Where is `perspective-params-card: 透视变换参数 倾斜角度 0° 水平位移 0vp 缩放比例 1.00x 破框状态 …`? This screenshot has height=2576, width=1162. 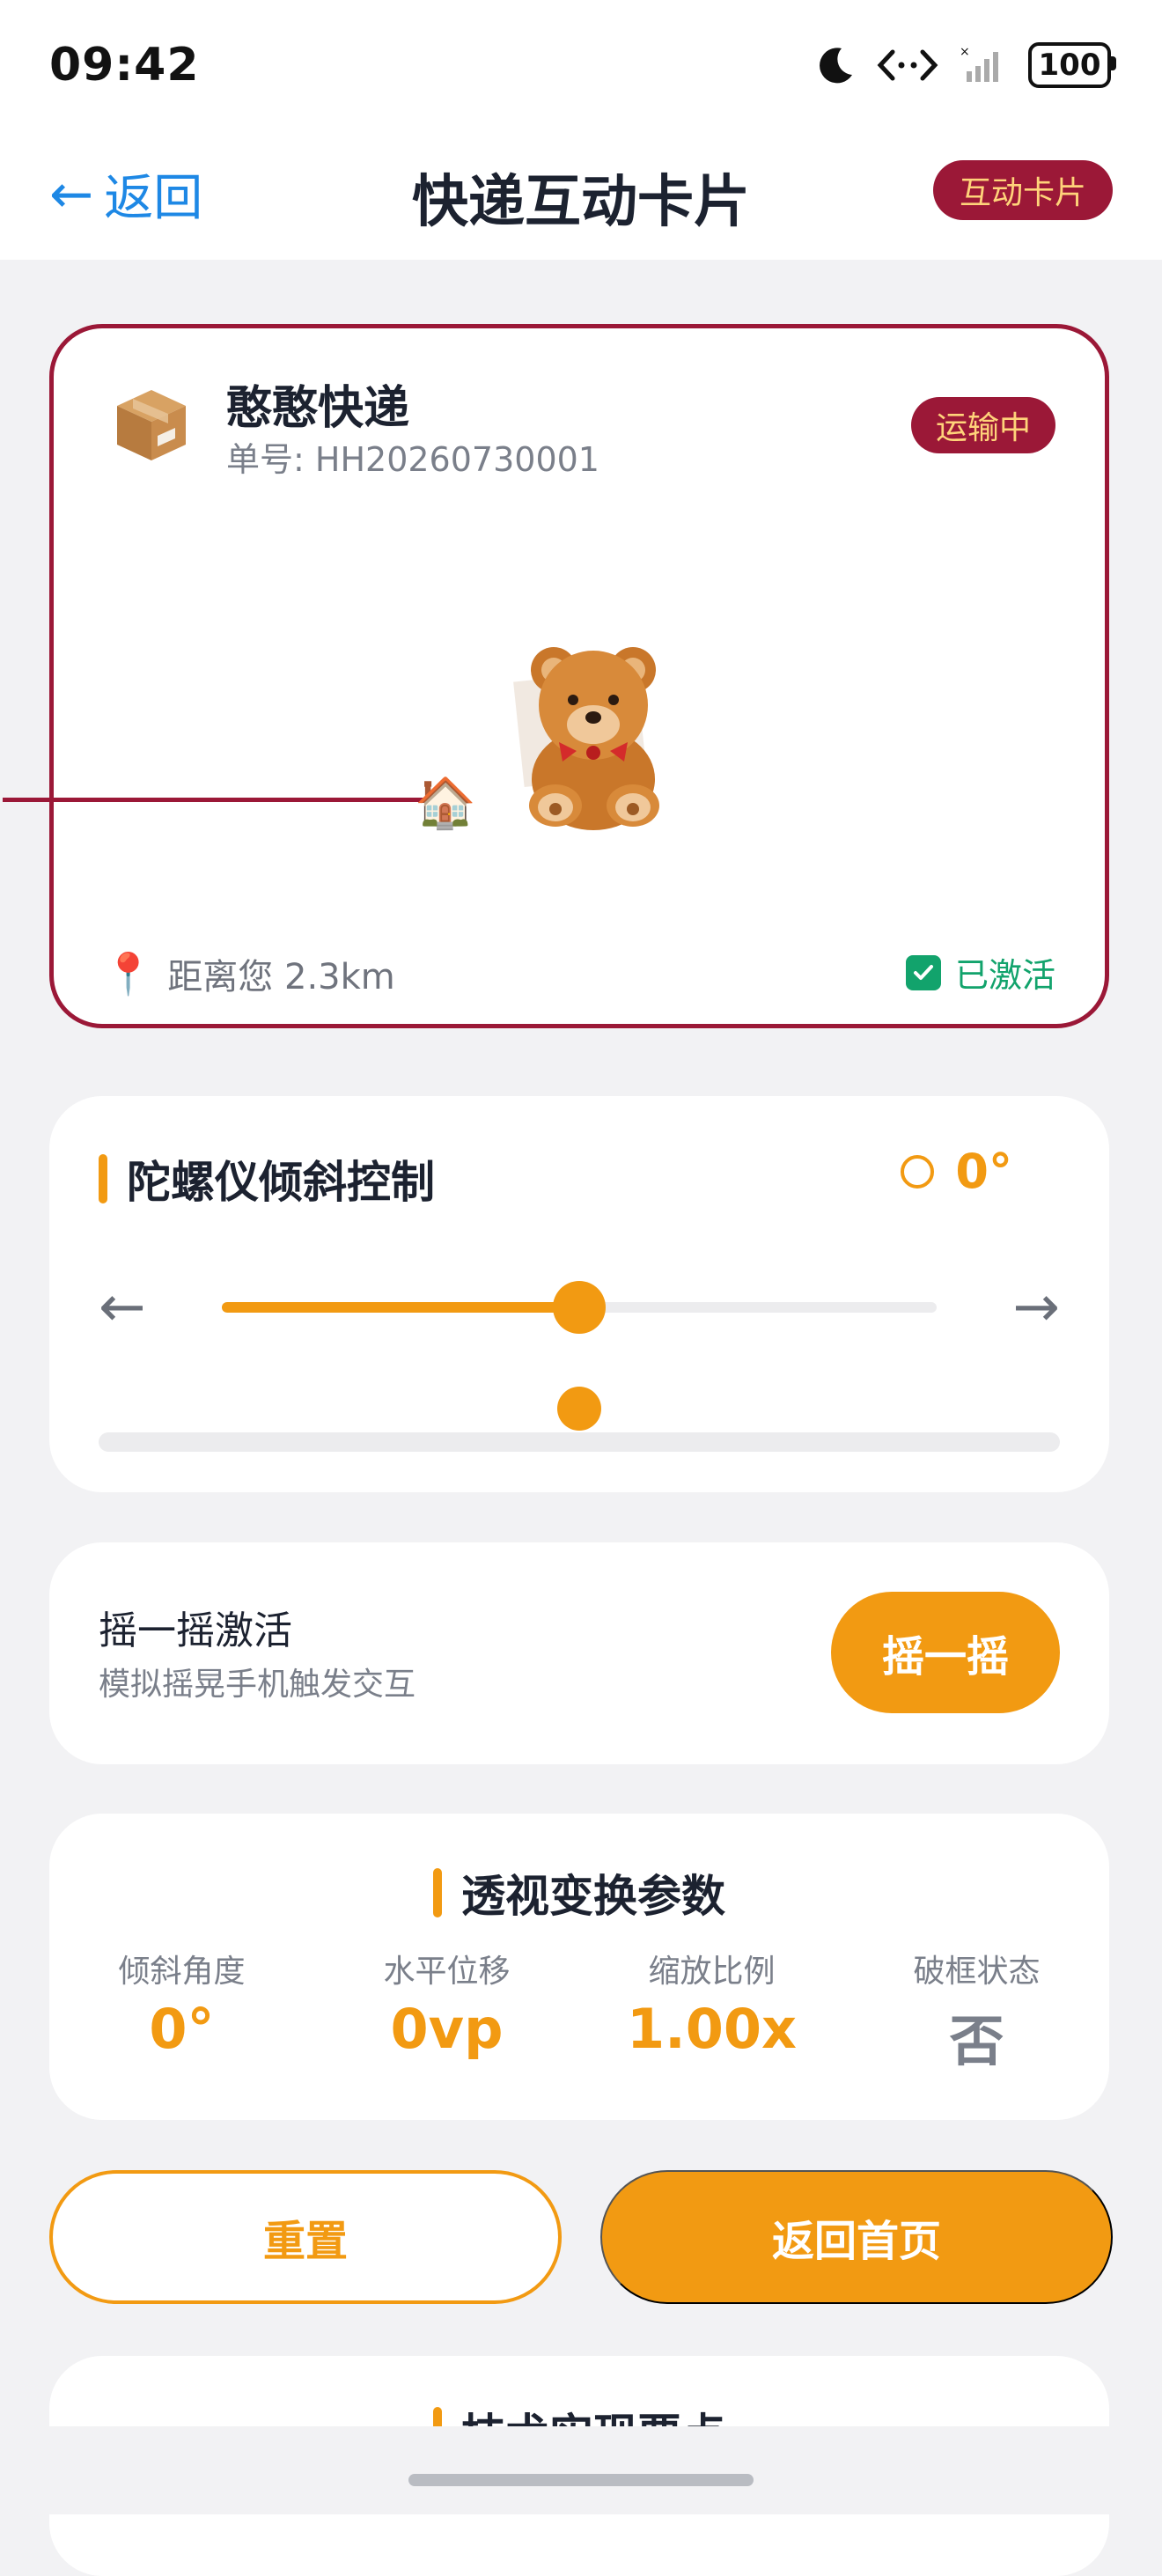 perspective-params-card: 透视变换参数 倾斜角度 0° 水平位移 0vp 缩放比例 1.00x 破框状态 … is located at coordinates (579, 1967).